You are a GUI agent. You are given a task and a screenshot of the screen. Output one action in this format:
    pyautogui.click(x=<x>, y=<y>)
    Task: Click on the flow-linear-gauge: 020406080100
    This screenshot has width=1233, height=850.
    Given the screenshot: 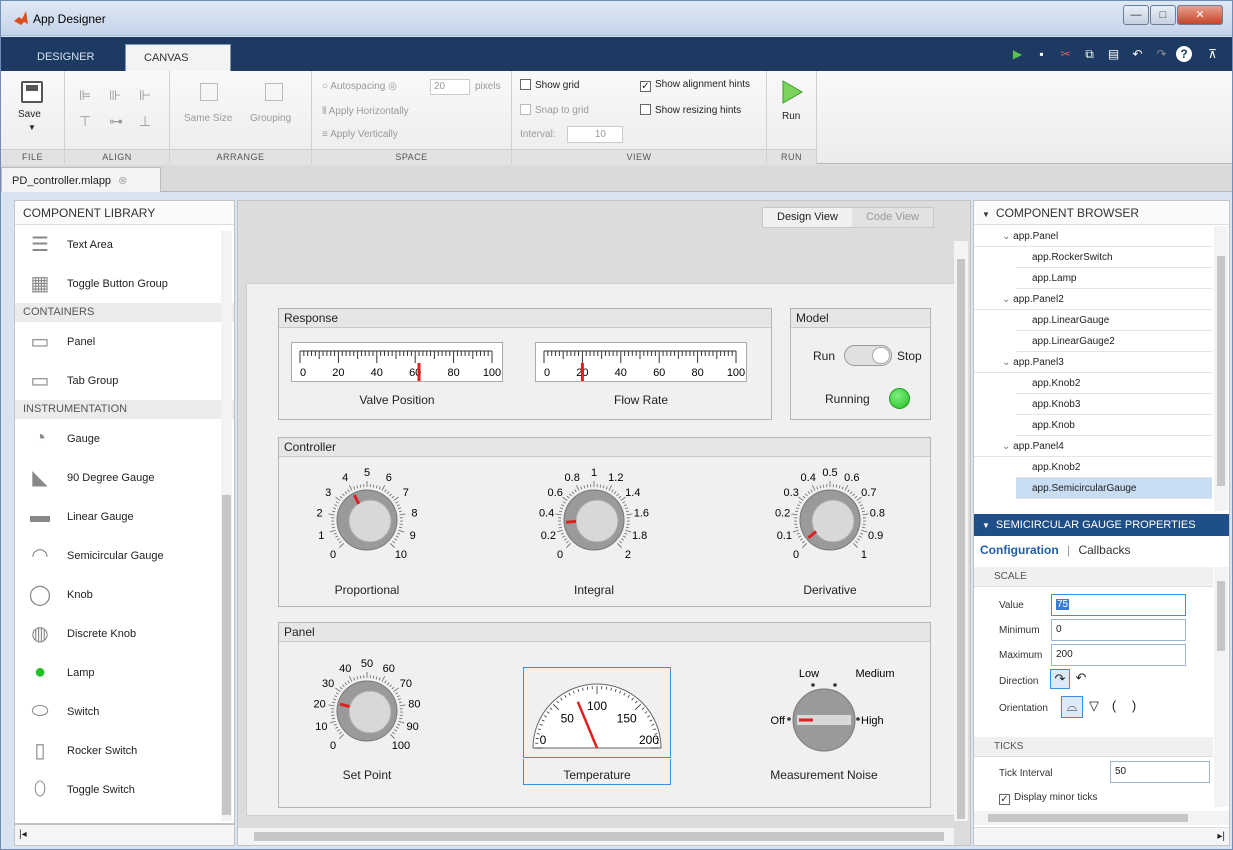 What is the action you would take?
    pyautogui.click(x=641, y=362)
    